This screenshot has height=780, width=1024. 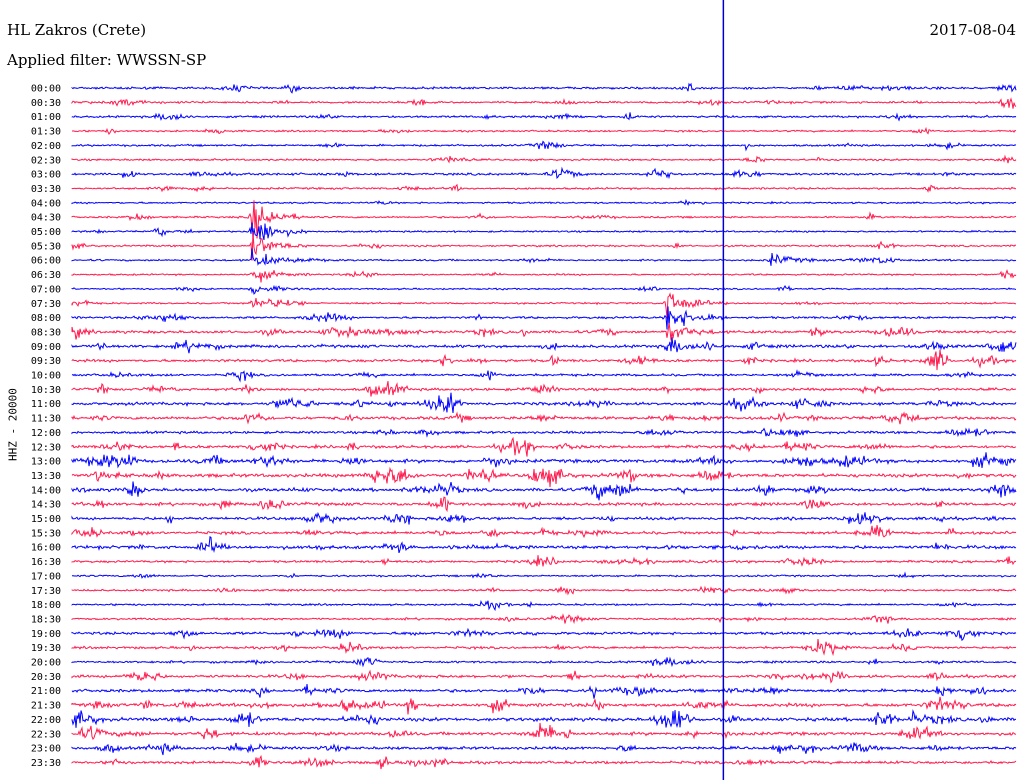 I want to click on row-time-label: 21:30, so click(x=46, y=706).